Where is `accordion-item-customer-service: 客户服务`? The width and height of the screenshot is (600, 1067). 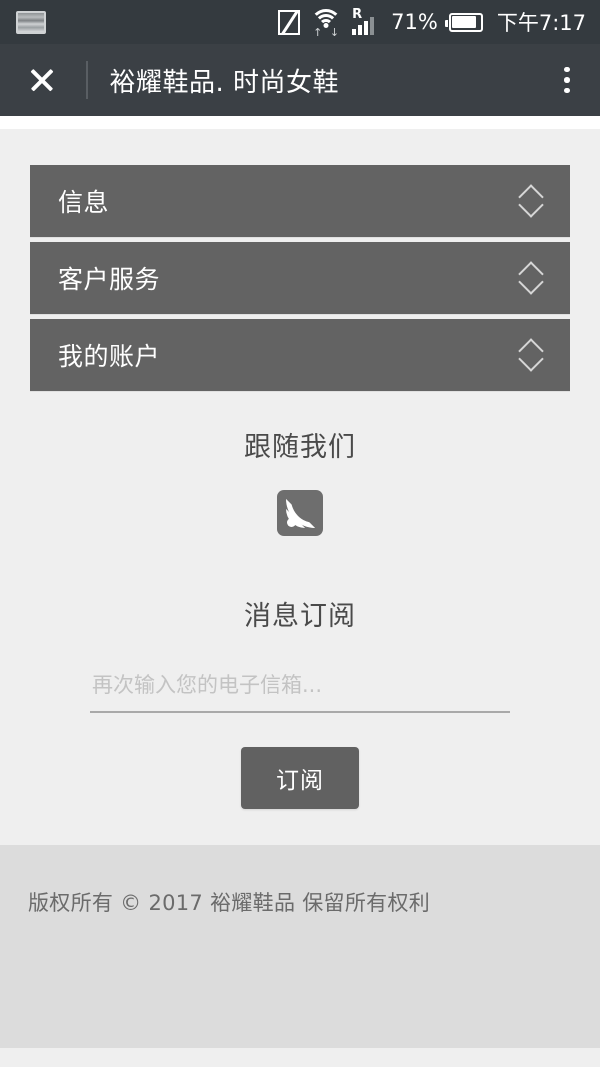 accordion-item-customer-service: 客户服务 is located at coordinates (300, 278).